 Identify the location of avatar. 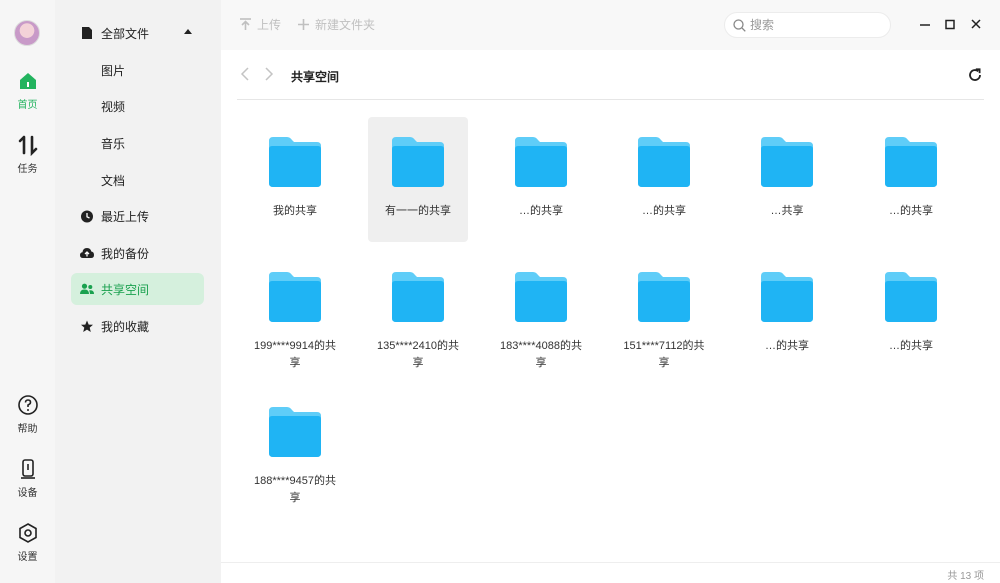
(27, 33).